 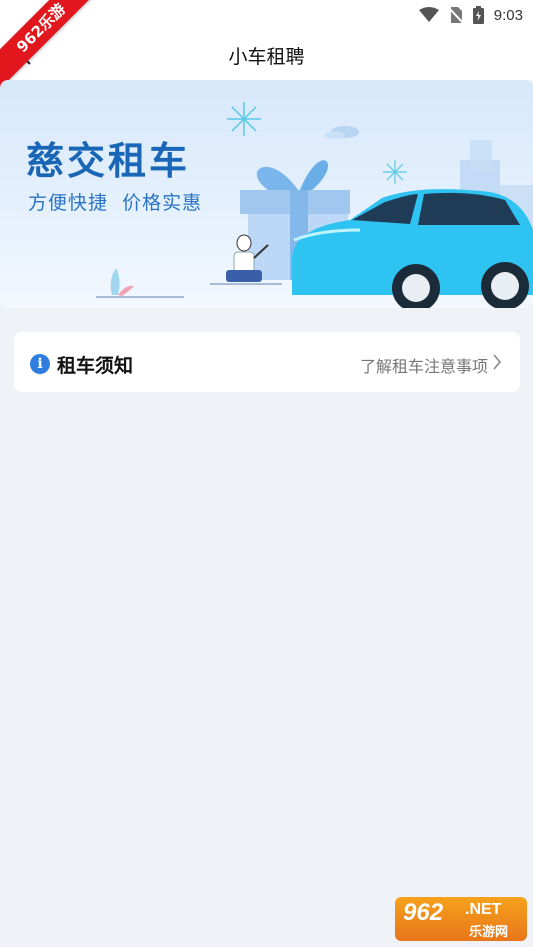 I want to click on watermark-sub: 乐游网, so click(x=489, y=932).